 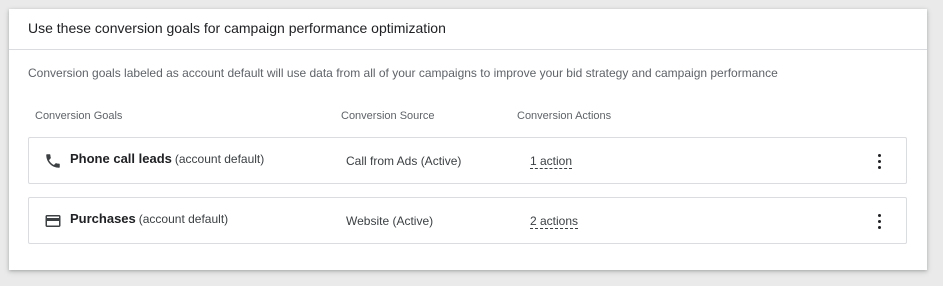 I want to click on phone-icon, so click(x=53, y=161).